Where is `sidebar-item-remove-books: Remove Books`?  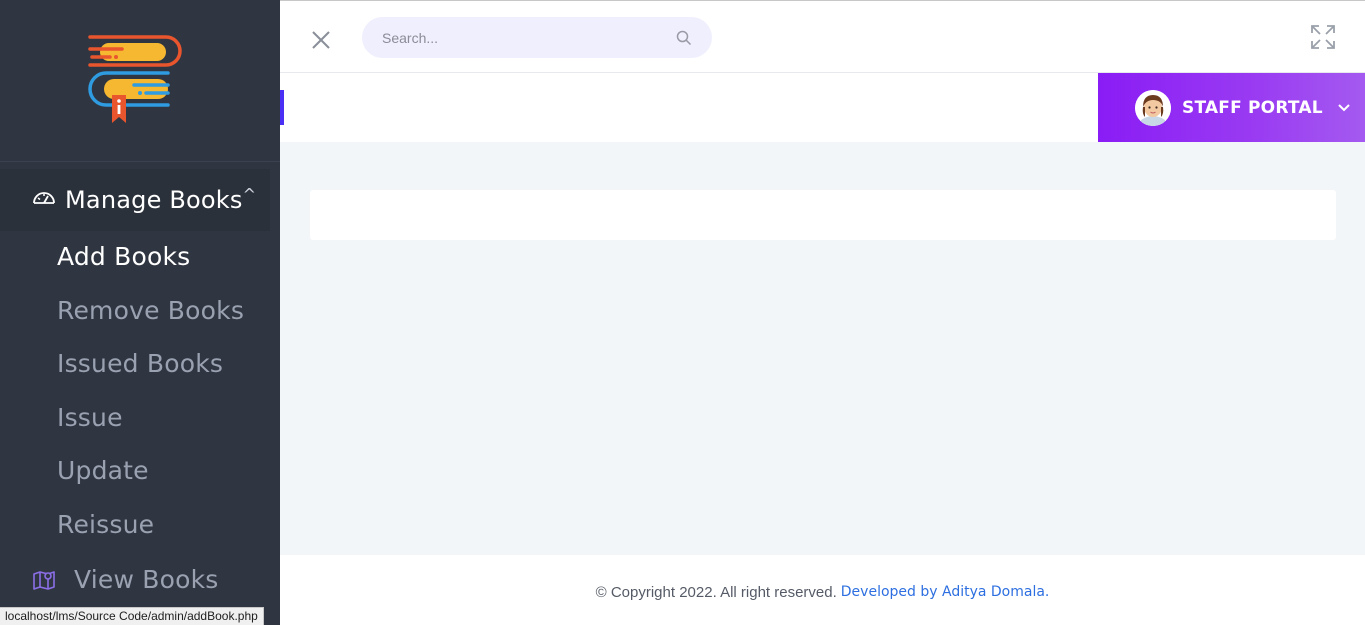
sidebar-item-remove-books: Remove Books is located at coordinates (150, 313).